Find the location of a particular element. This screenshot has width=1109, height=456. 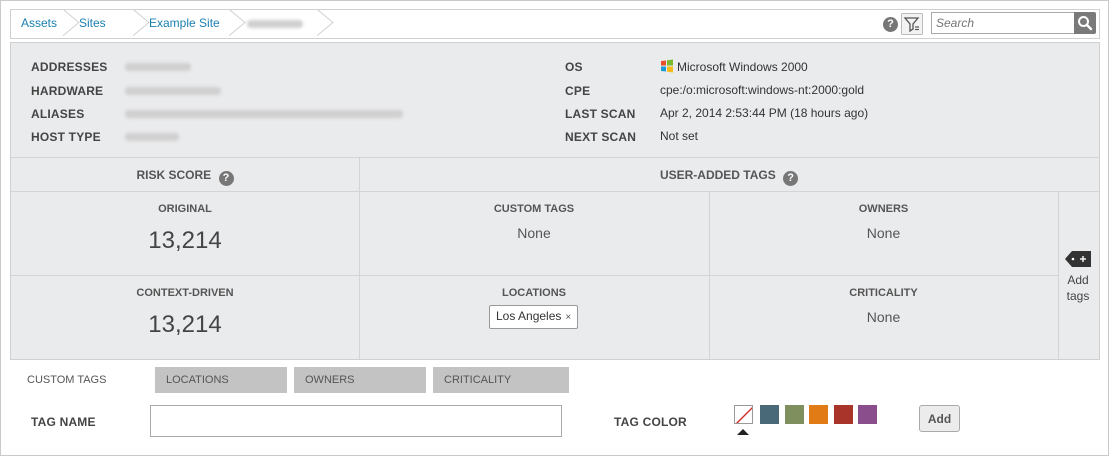

user-added-tags-title: USER-ADDED TAGS is located at coordinates (717, 175).